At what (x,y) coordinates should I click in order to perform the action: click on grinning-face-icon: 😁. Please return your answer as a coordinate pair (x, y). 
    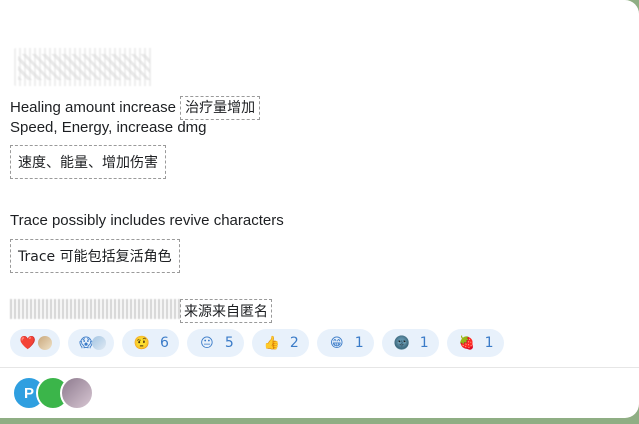
    Looking at the image, I should click on (336, 343).